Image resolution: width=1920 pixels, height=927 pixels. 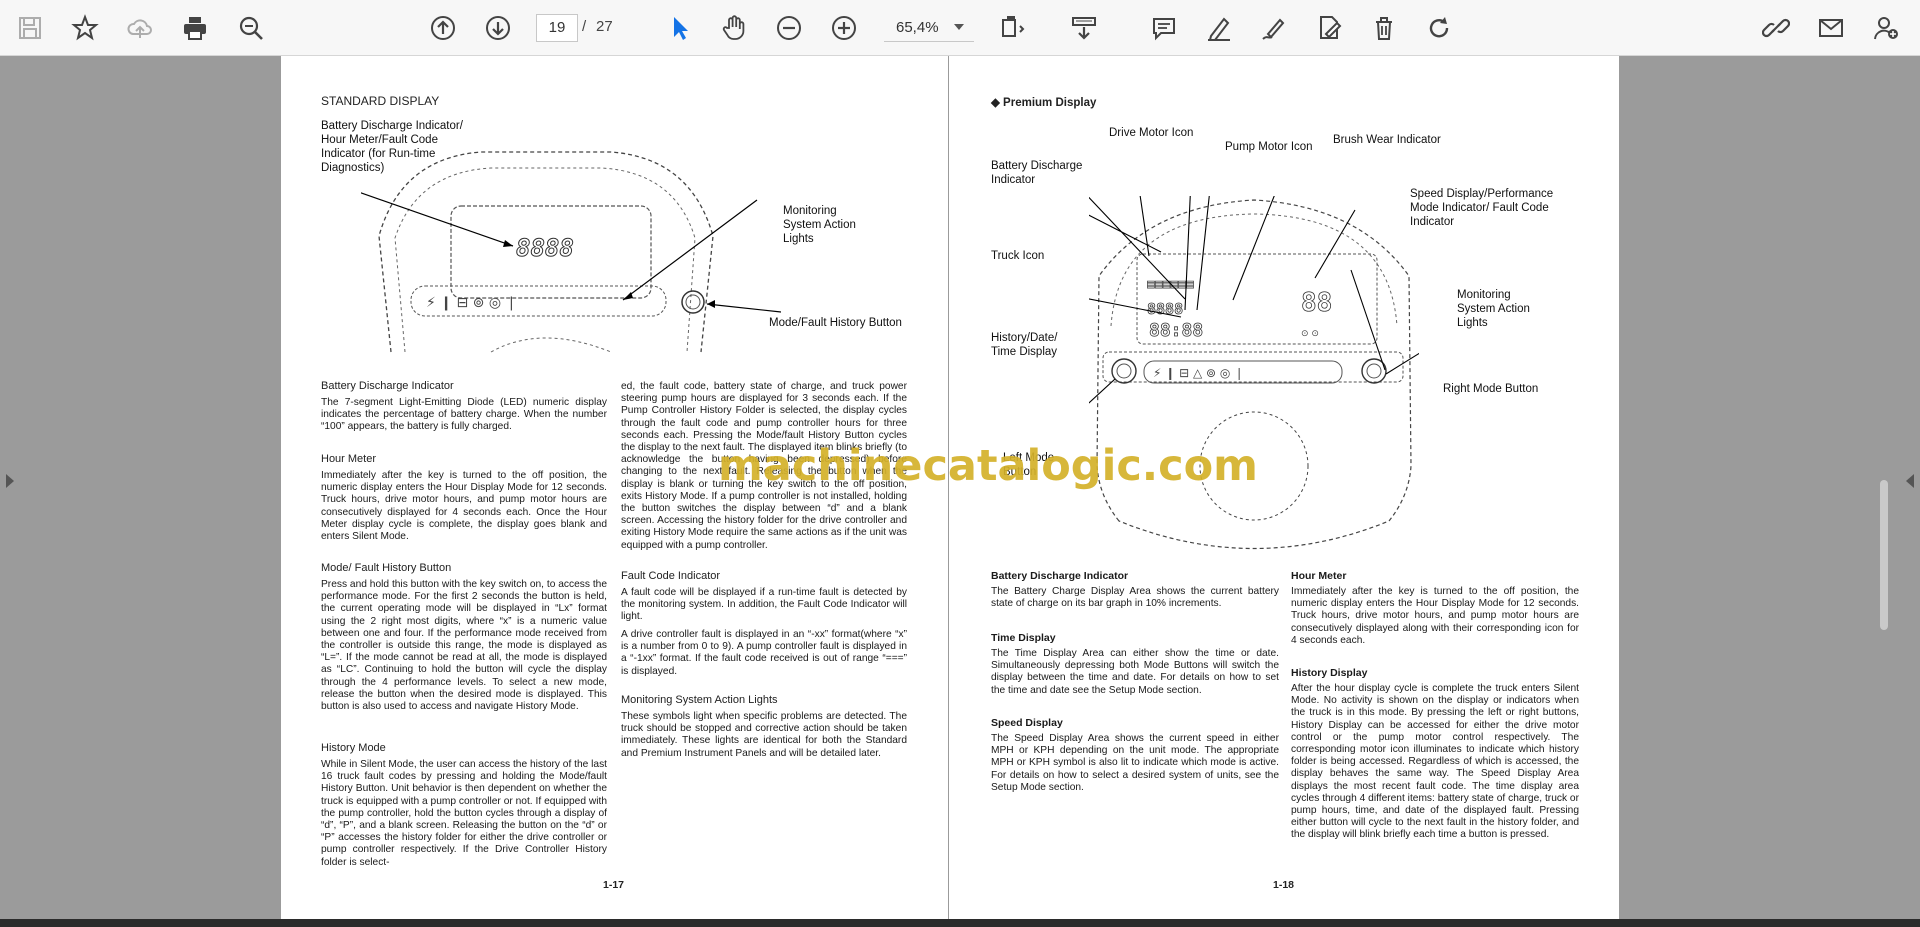 What do you see at coordinates (380, 101) in the screenshot?
I see `page-title: STANDARD DISPLAY` at bounding box center [380, 101].